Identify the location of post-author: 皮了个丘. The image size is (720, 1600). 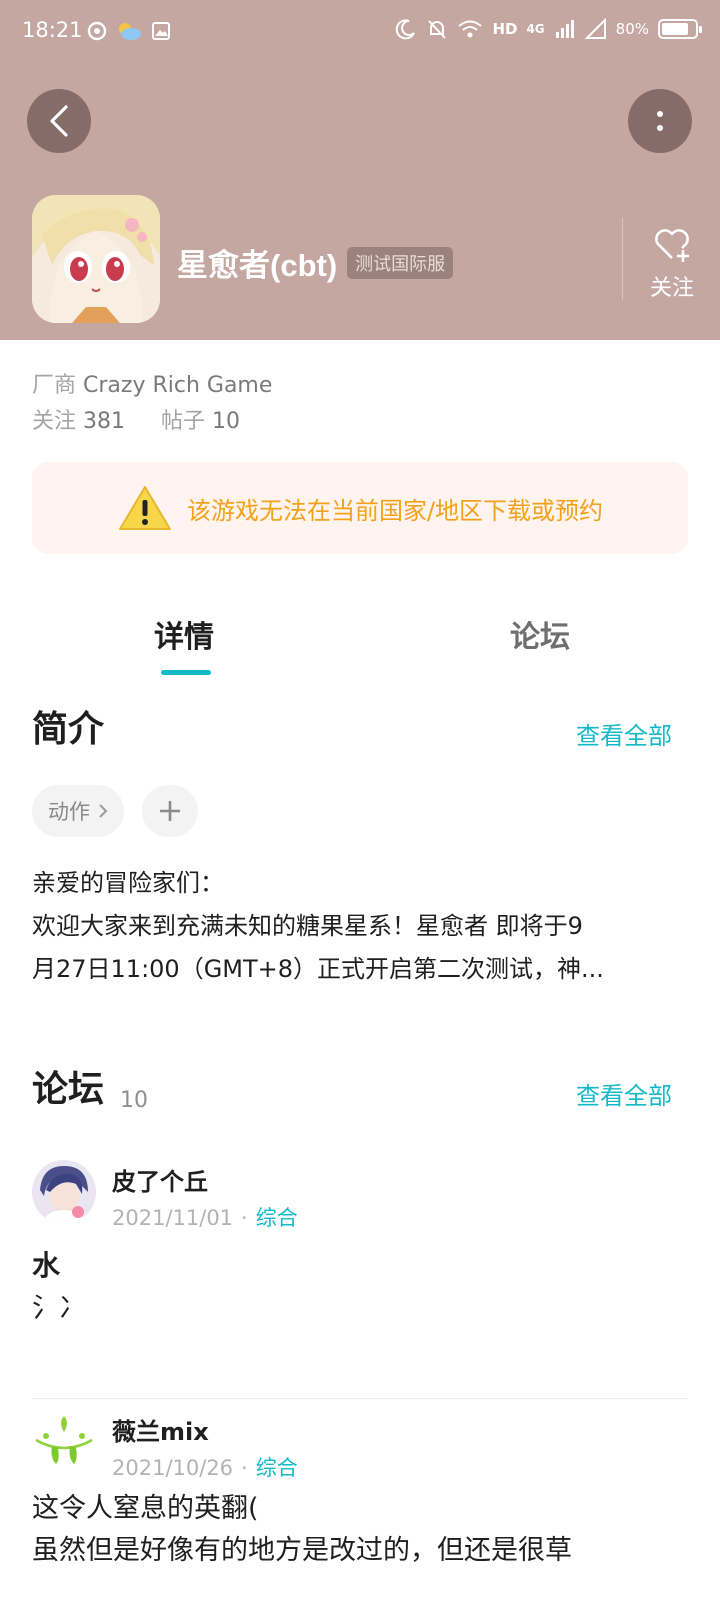
(160, 1179).